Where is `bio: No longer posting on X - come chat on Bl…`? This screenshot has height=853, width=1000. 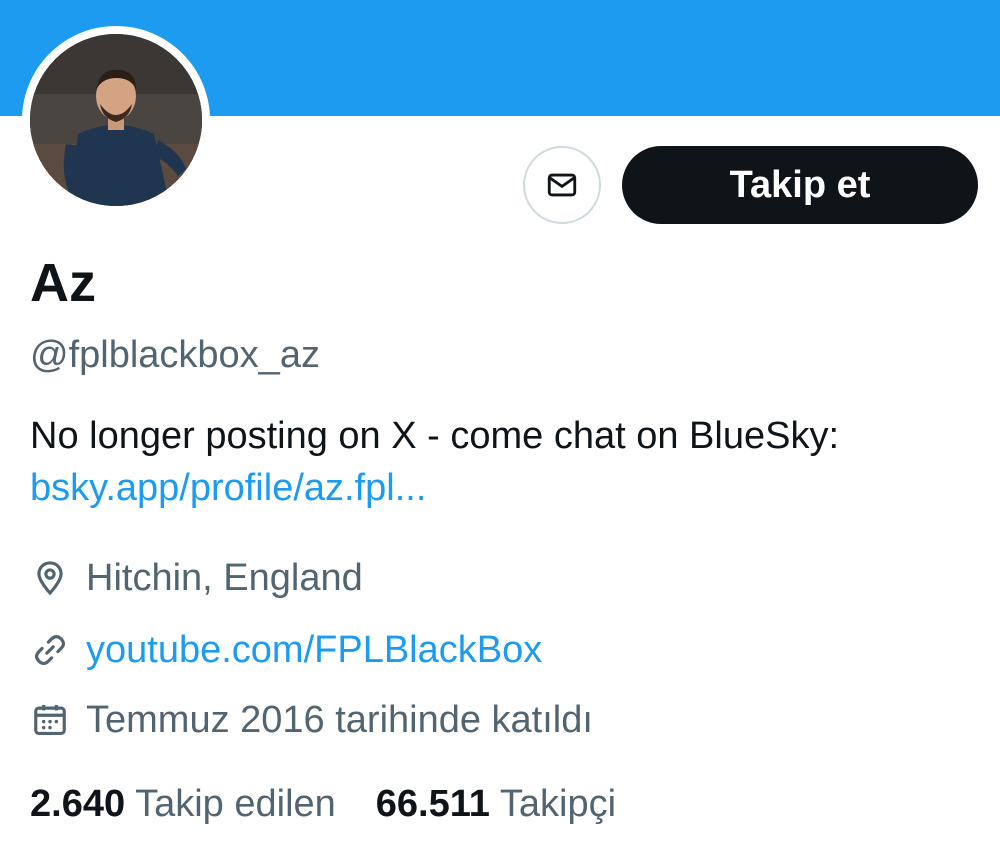 bio: No longer posting on X - come chat on Bl… is located at coordinates (505, 462).